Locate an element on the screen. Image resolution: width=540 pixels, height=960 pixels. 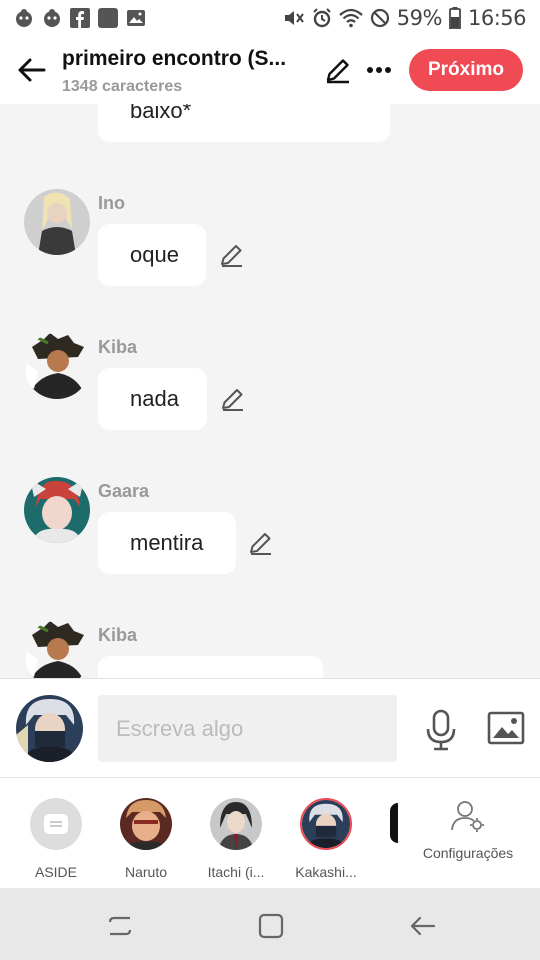
status-bar: 59% 16:56 is located at coordinates (270, 18).